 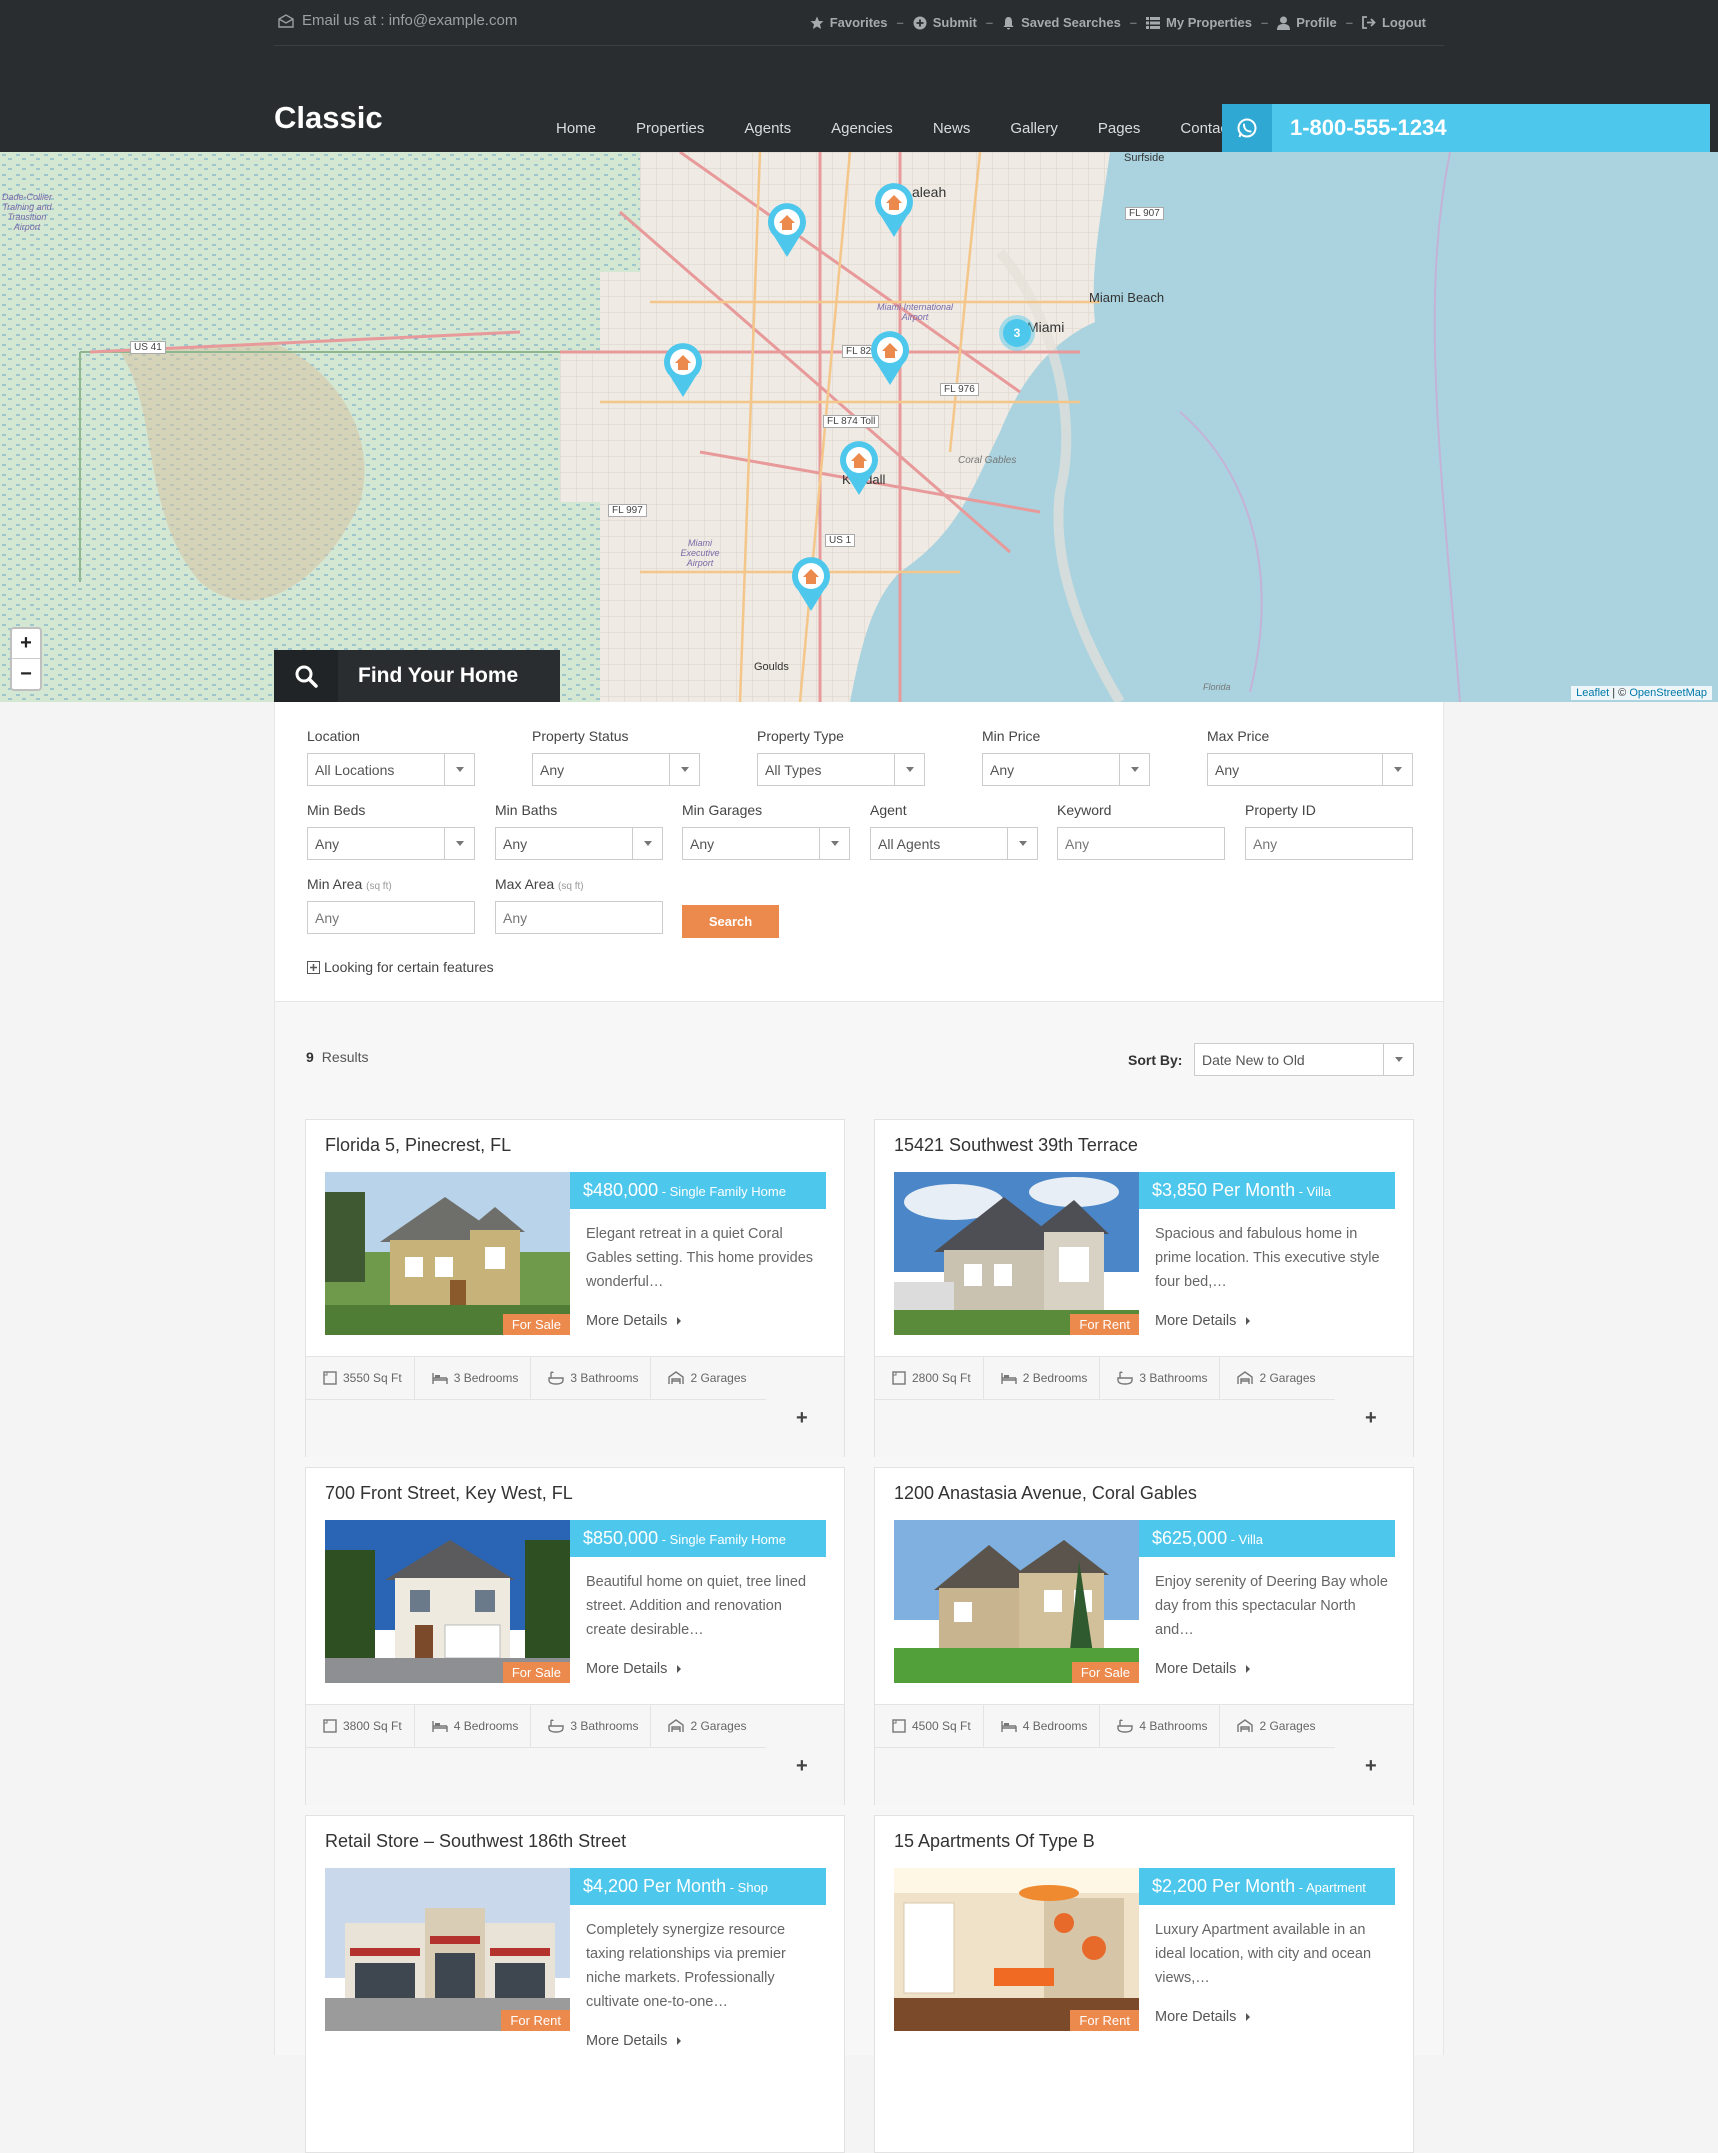 What do you see at coordinates (486, 1378) in the screenshot?
I see `feature-beds-text: 3 Bedrooms` at bounding box center [486, 1378].